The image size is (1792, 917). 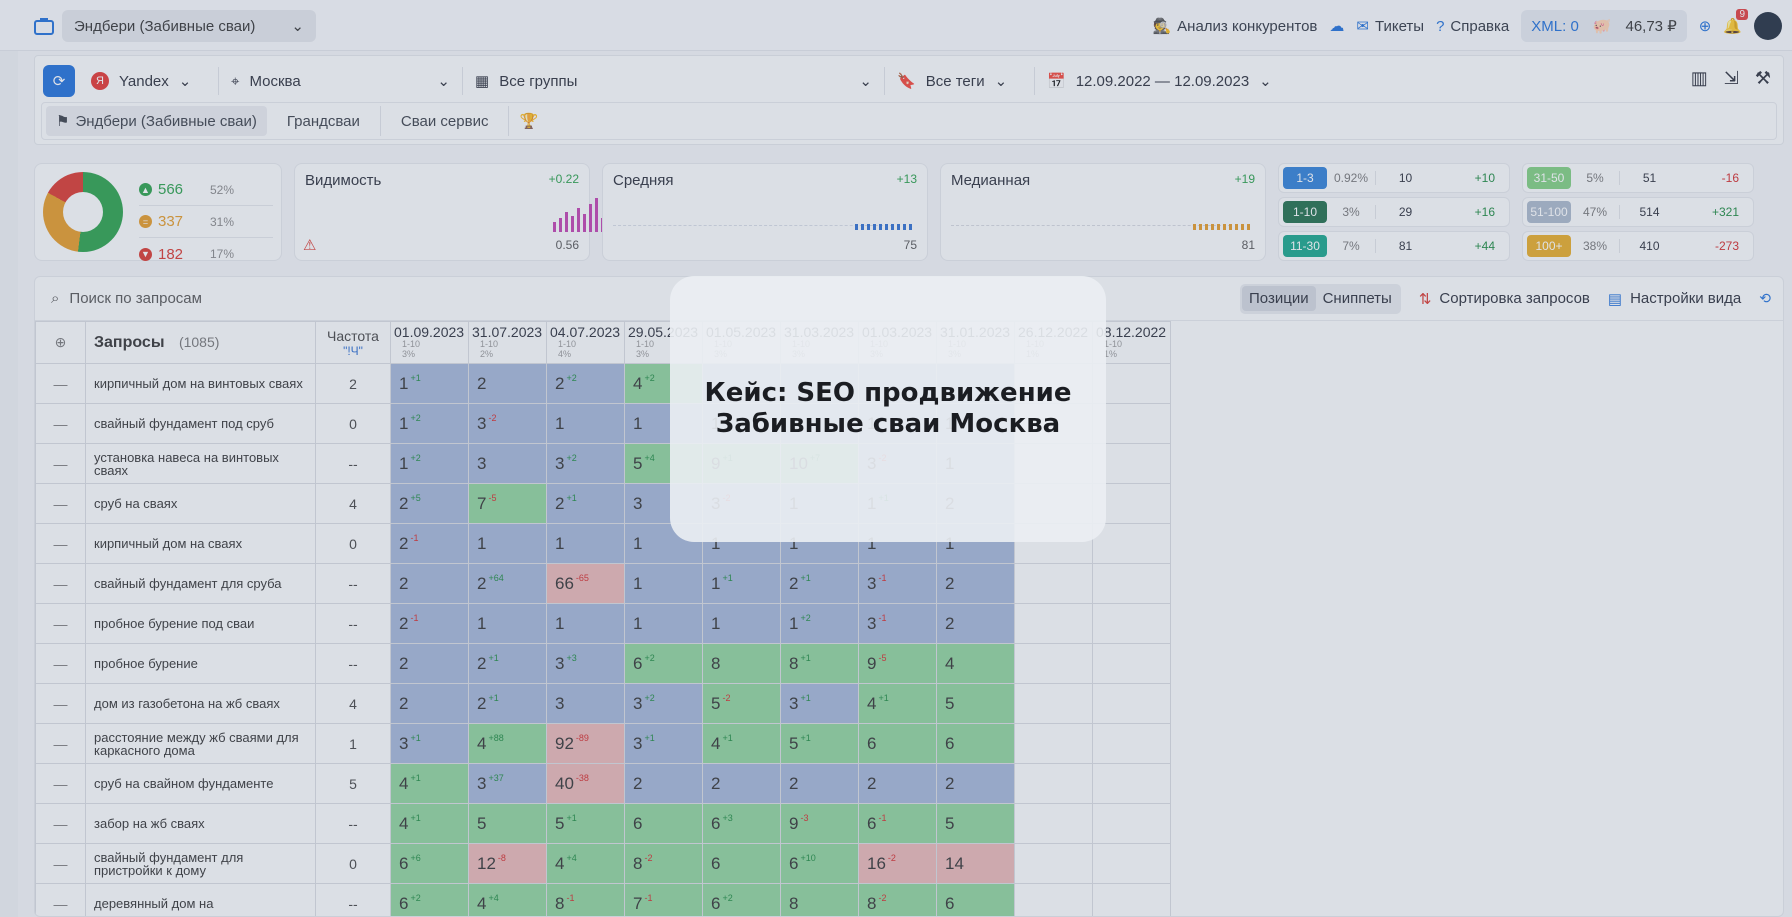 I want to click on case-title-line-2: Забивные сваи Москва, so click(x=888, y=424).